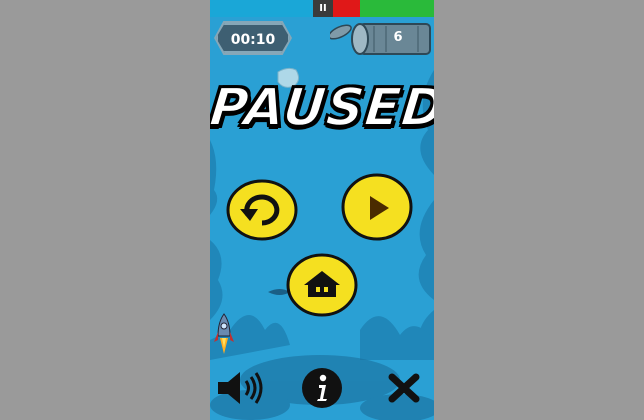  What do you see at coordinates (253, 38) in the screenshot?
I see `timer-display: 00:10` at bounding box center [253, 38].